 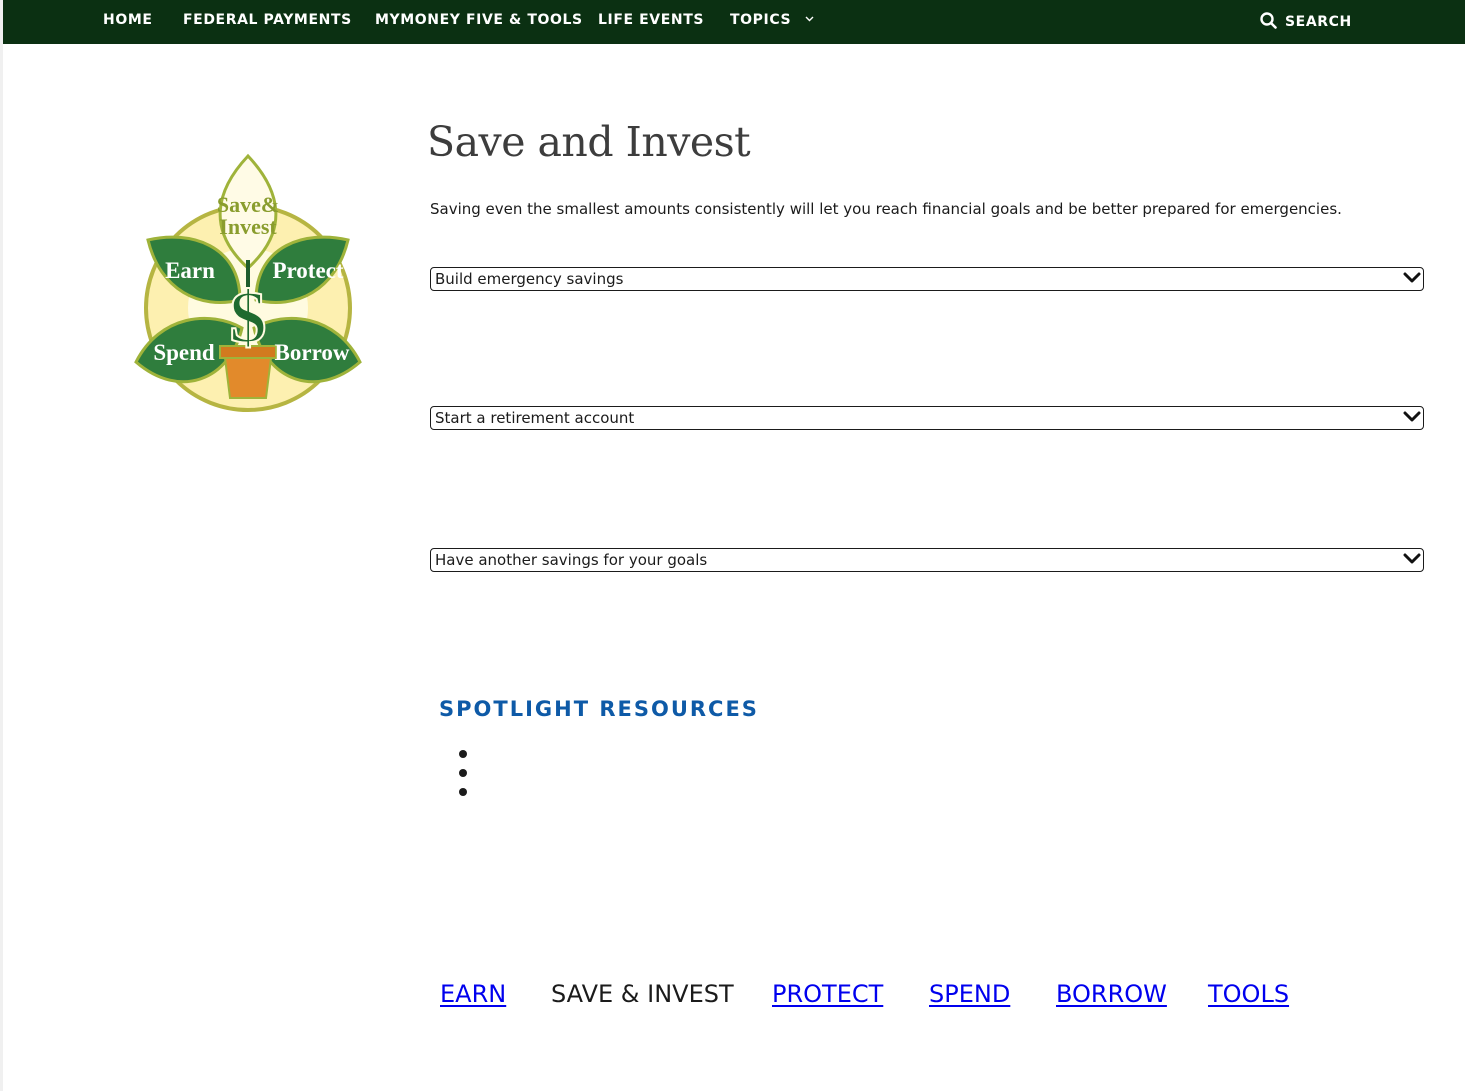 I want to click on logo-invest-text: Invest, so click(x=248, y=226).